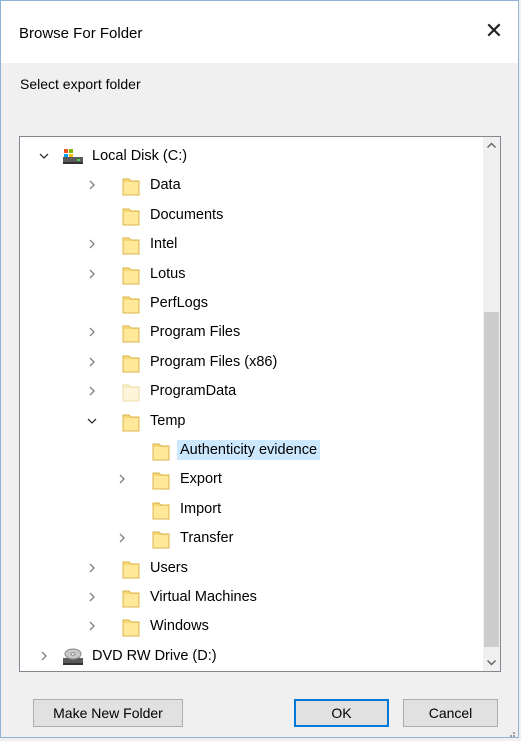  I want to click on tree-item-label: Program Files, so click(195, 332).